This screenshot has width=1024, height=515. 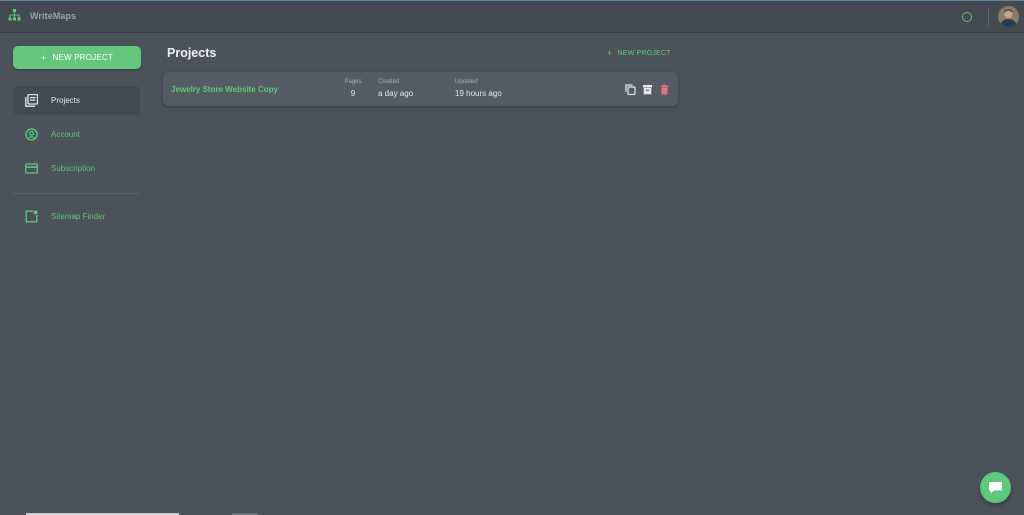 What do you see at coordinates (31, 100) in the screenshot?
I see `projects-icon` at bounding box center [31, 100].